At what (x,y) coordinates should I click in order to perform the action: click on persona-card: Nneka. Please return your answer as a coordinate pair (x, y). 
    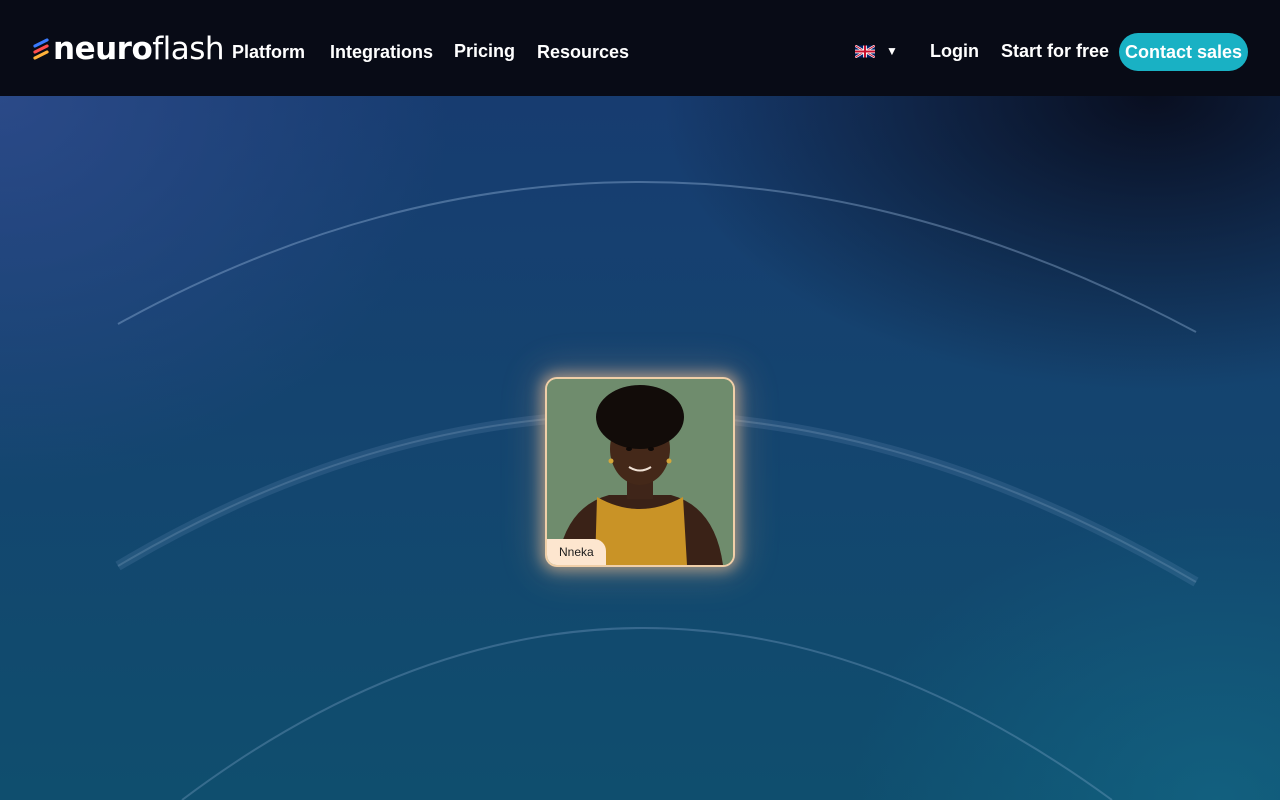
    Looking at the image, I should click on (640, 472).